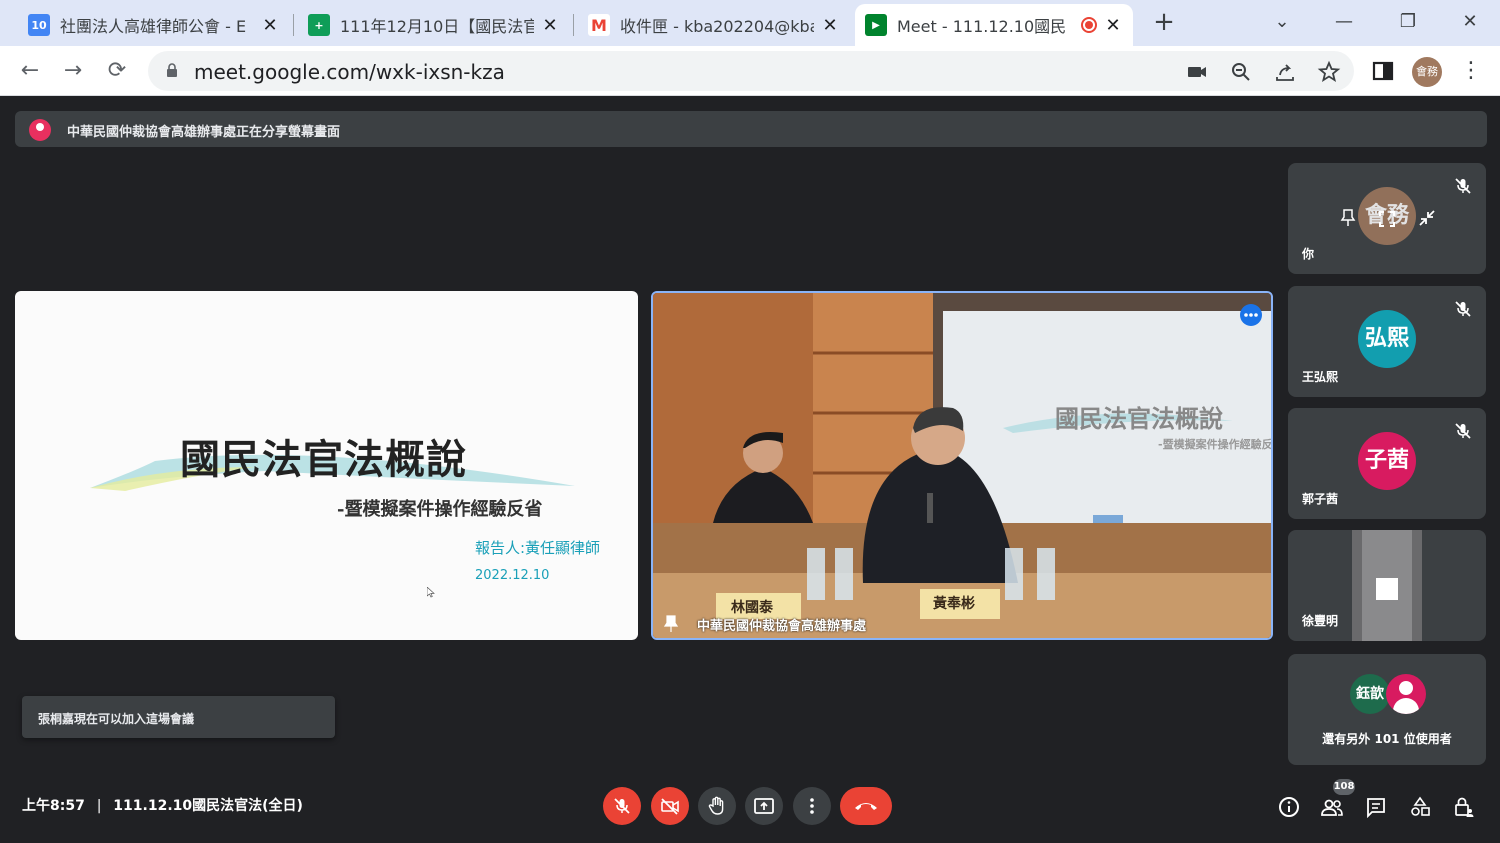  I want to click on tab-gmail: M 收件匣 - kba202204@kba ✕, so click(714, 25).